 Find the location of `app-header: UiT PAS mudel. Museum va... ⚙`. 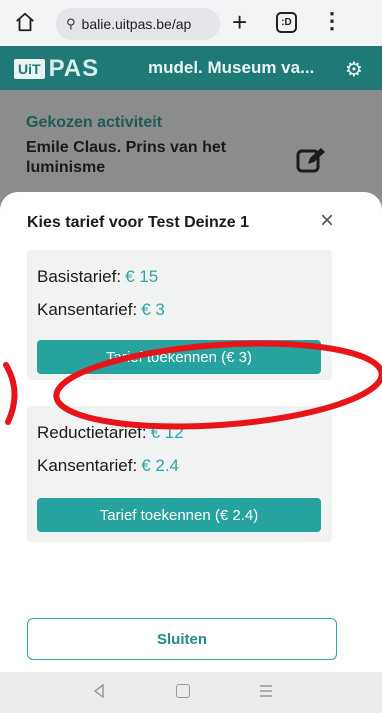

app-header: UiT PAS mudel. Museum va... ⚙ is located at coordinates (191, 68).